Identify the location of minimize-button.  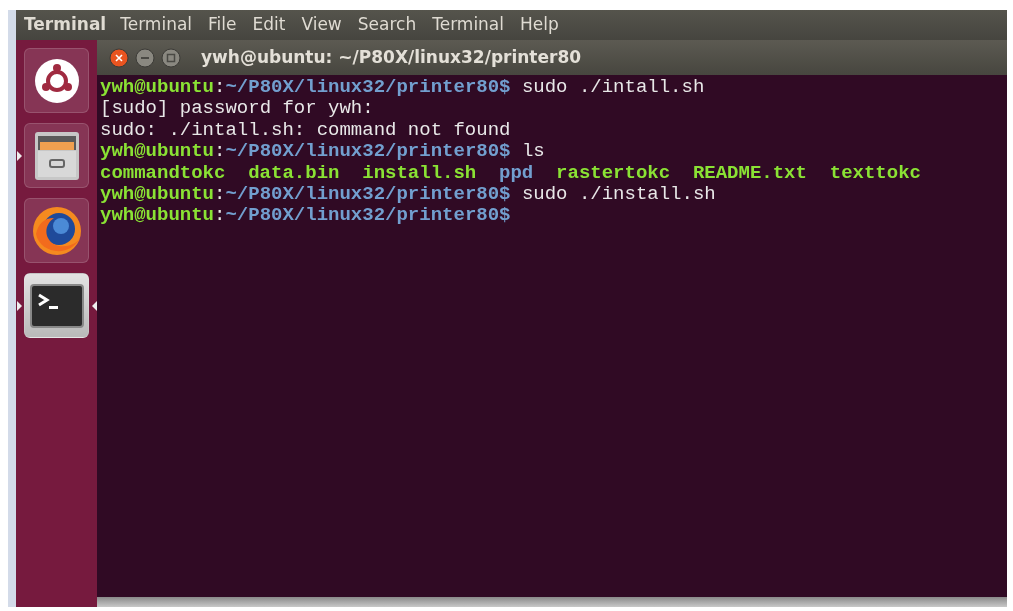
(145, 57).